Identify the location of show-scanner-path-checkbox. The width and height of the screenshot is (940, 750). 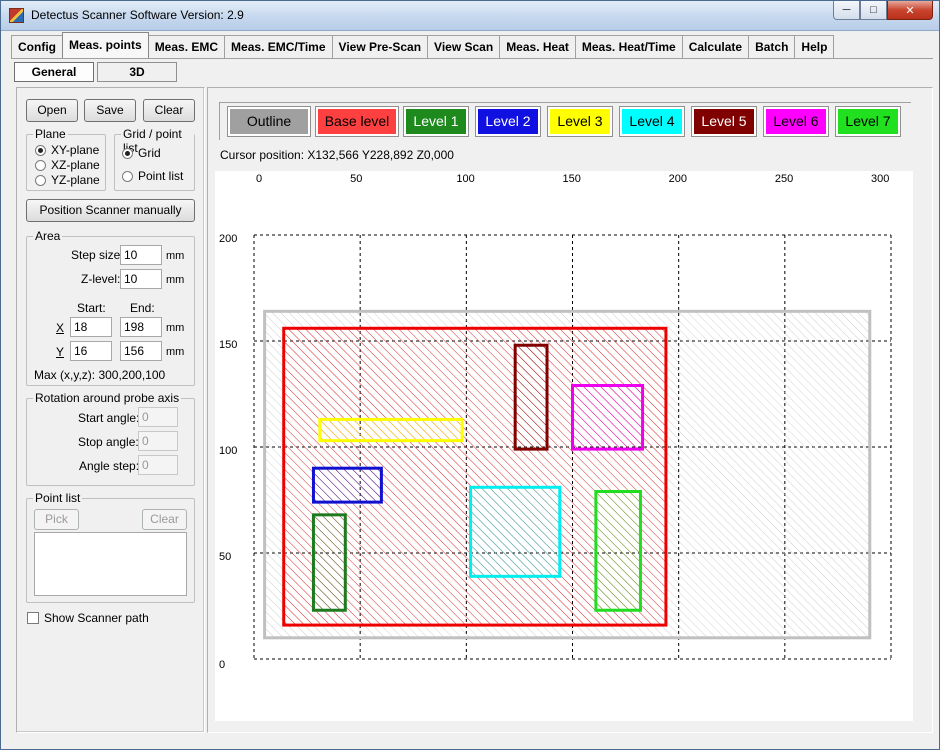
(33, 618).